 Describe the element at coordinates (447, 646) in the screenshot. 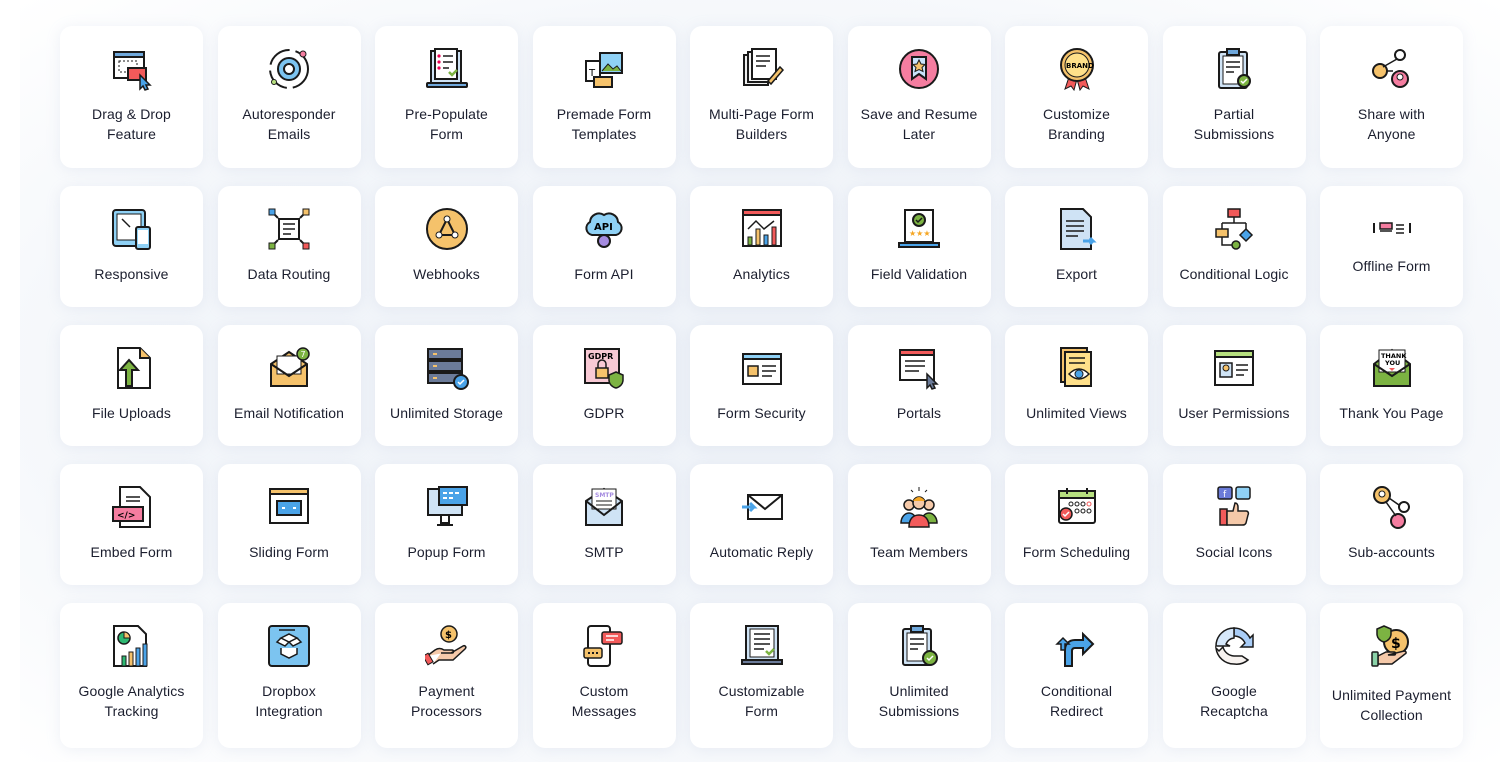

I see `payment-hand-icon: $` at that location.